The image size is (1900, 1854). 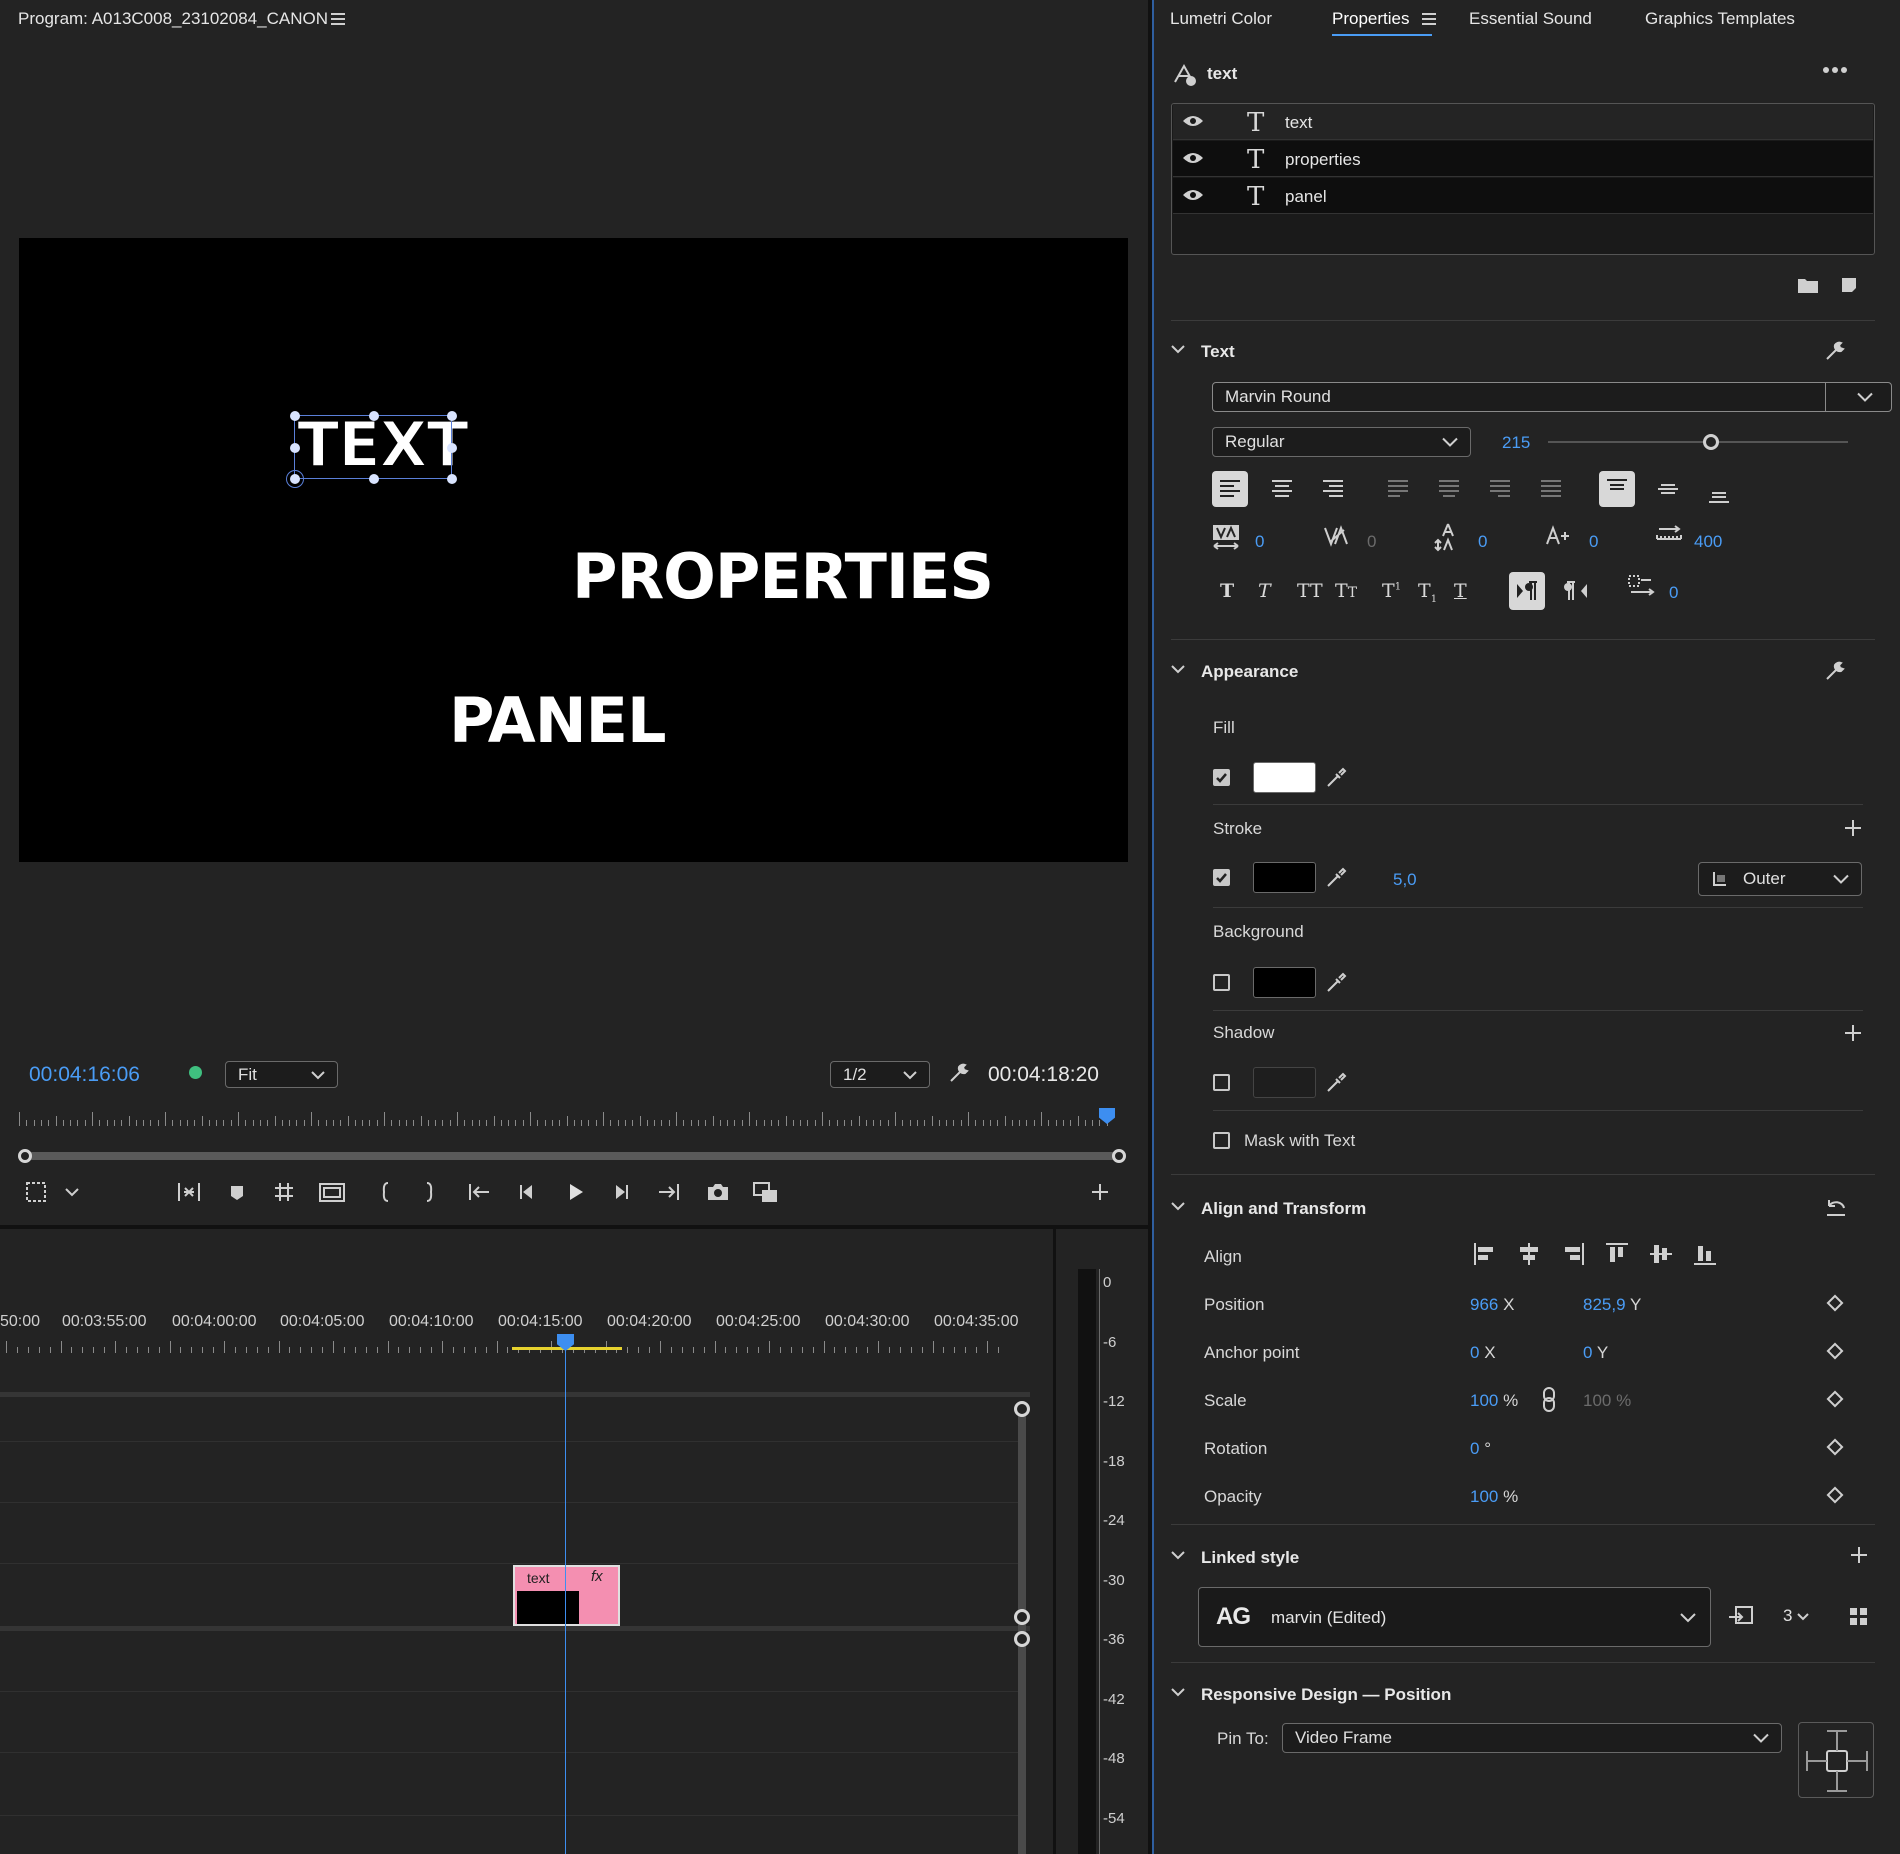 I want to click on justify-last-left-button, so click(x=1398, y=489).